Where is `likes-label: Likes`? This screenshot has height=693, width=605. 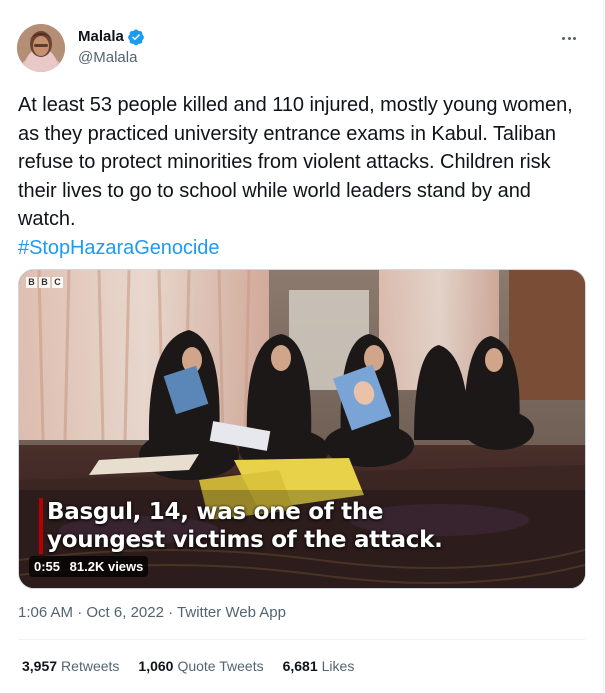
likes-label: Likes is located at coordinates (338, 666).